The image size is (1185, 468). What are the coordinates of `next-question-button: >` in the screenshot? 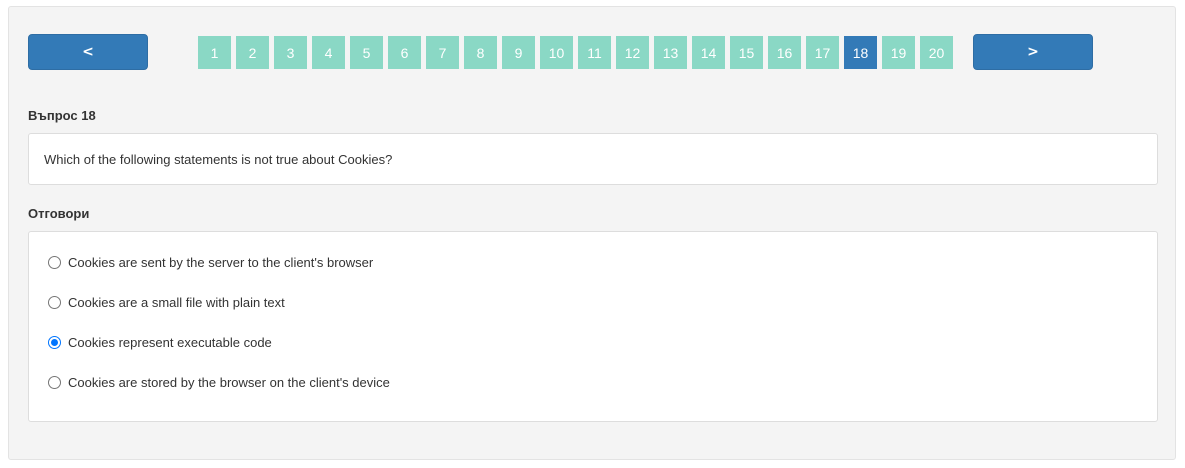 It's located at (1033, 52).